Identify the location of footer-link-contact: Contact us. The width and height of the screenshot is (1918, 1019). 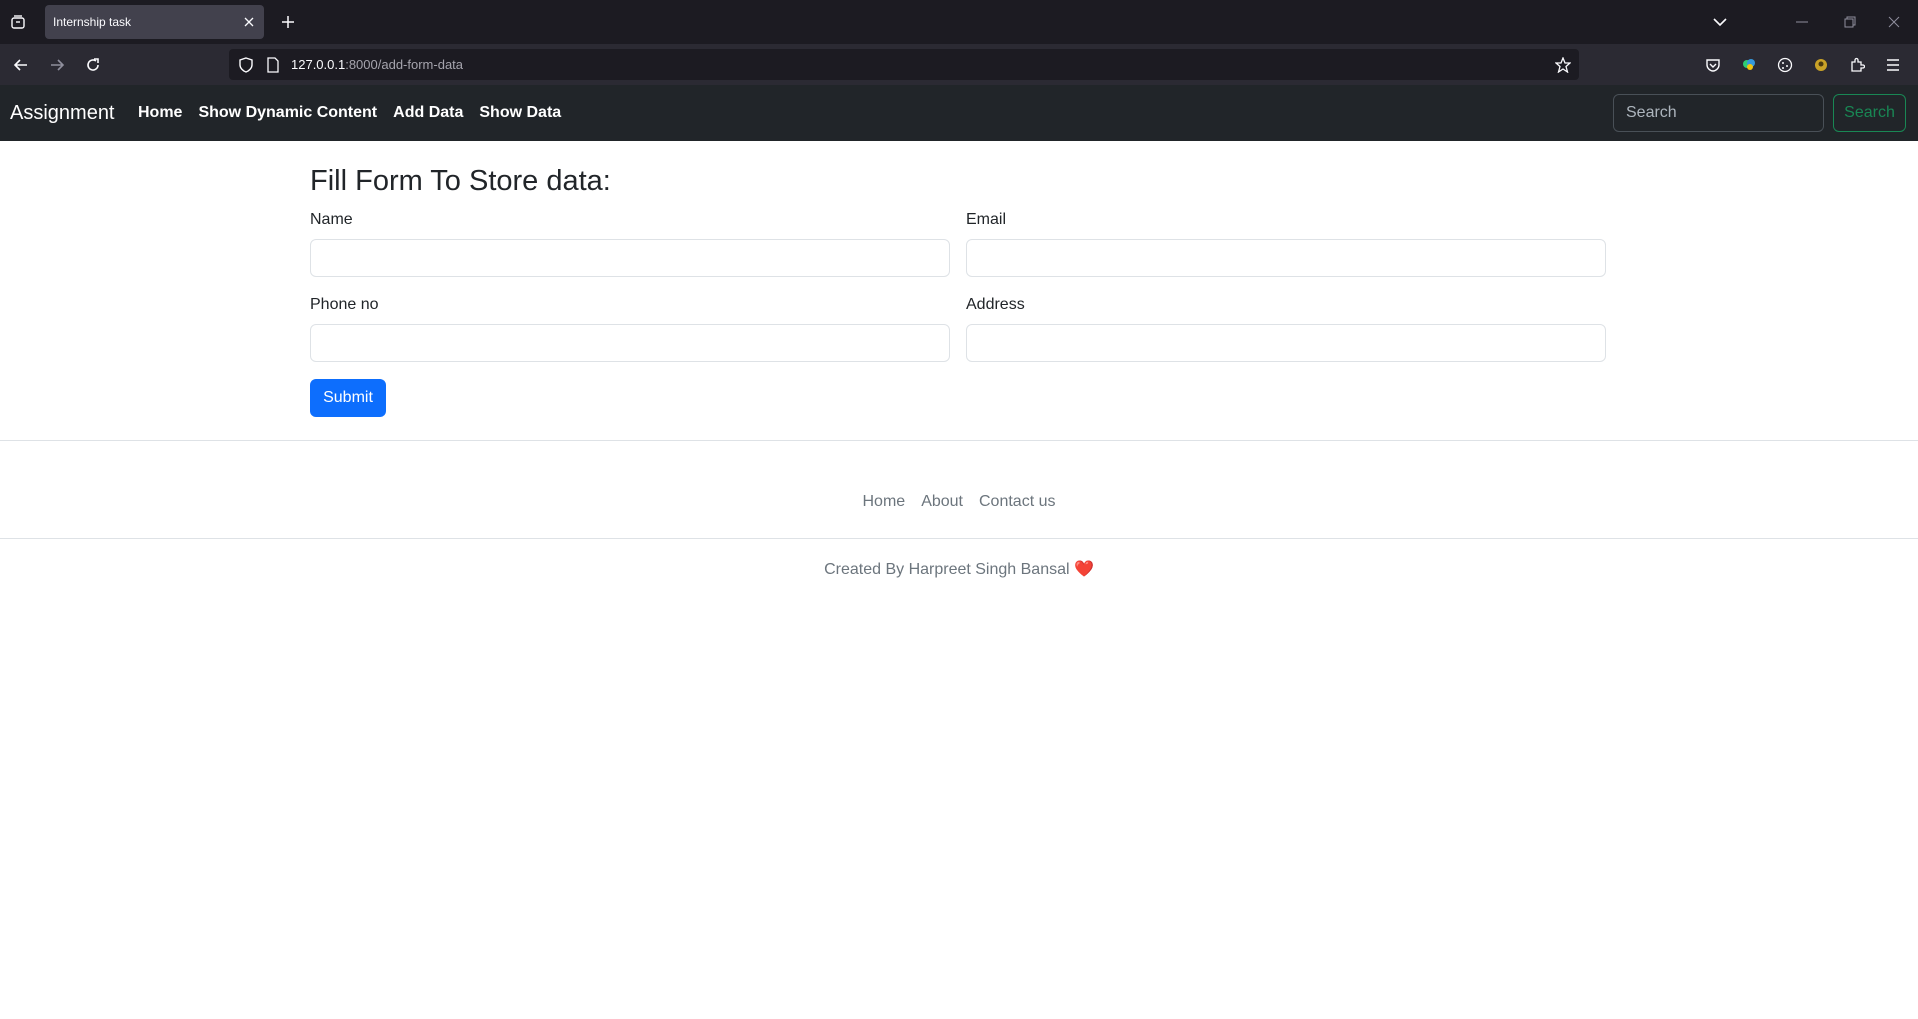
(1017, 502).